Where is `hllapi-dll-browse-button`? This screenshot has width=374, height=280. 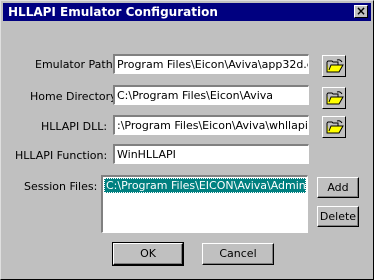 hllapi-dll-browse-button is located at coordinates (334, 127).